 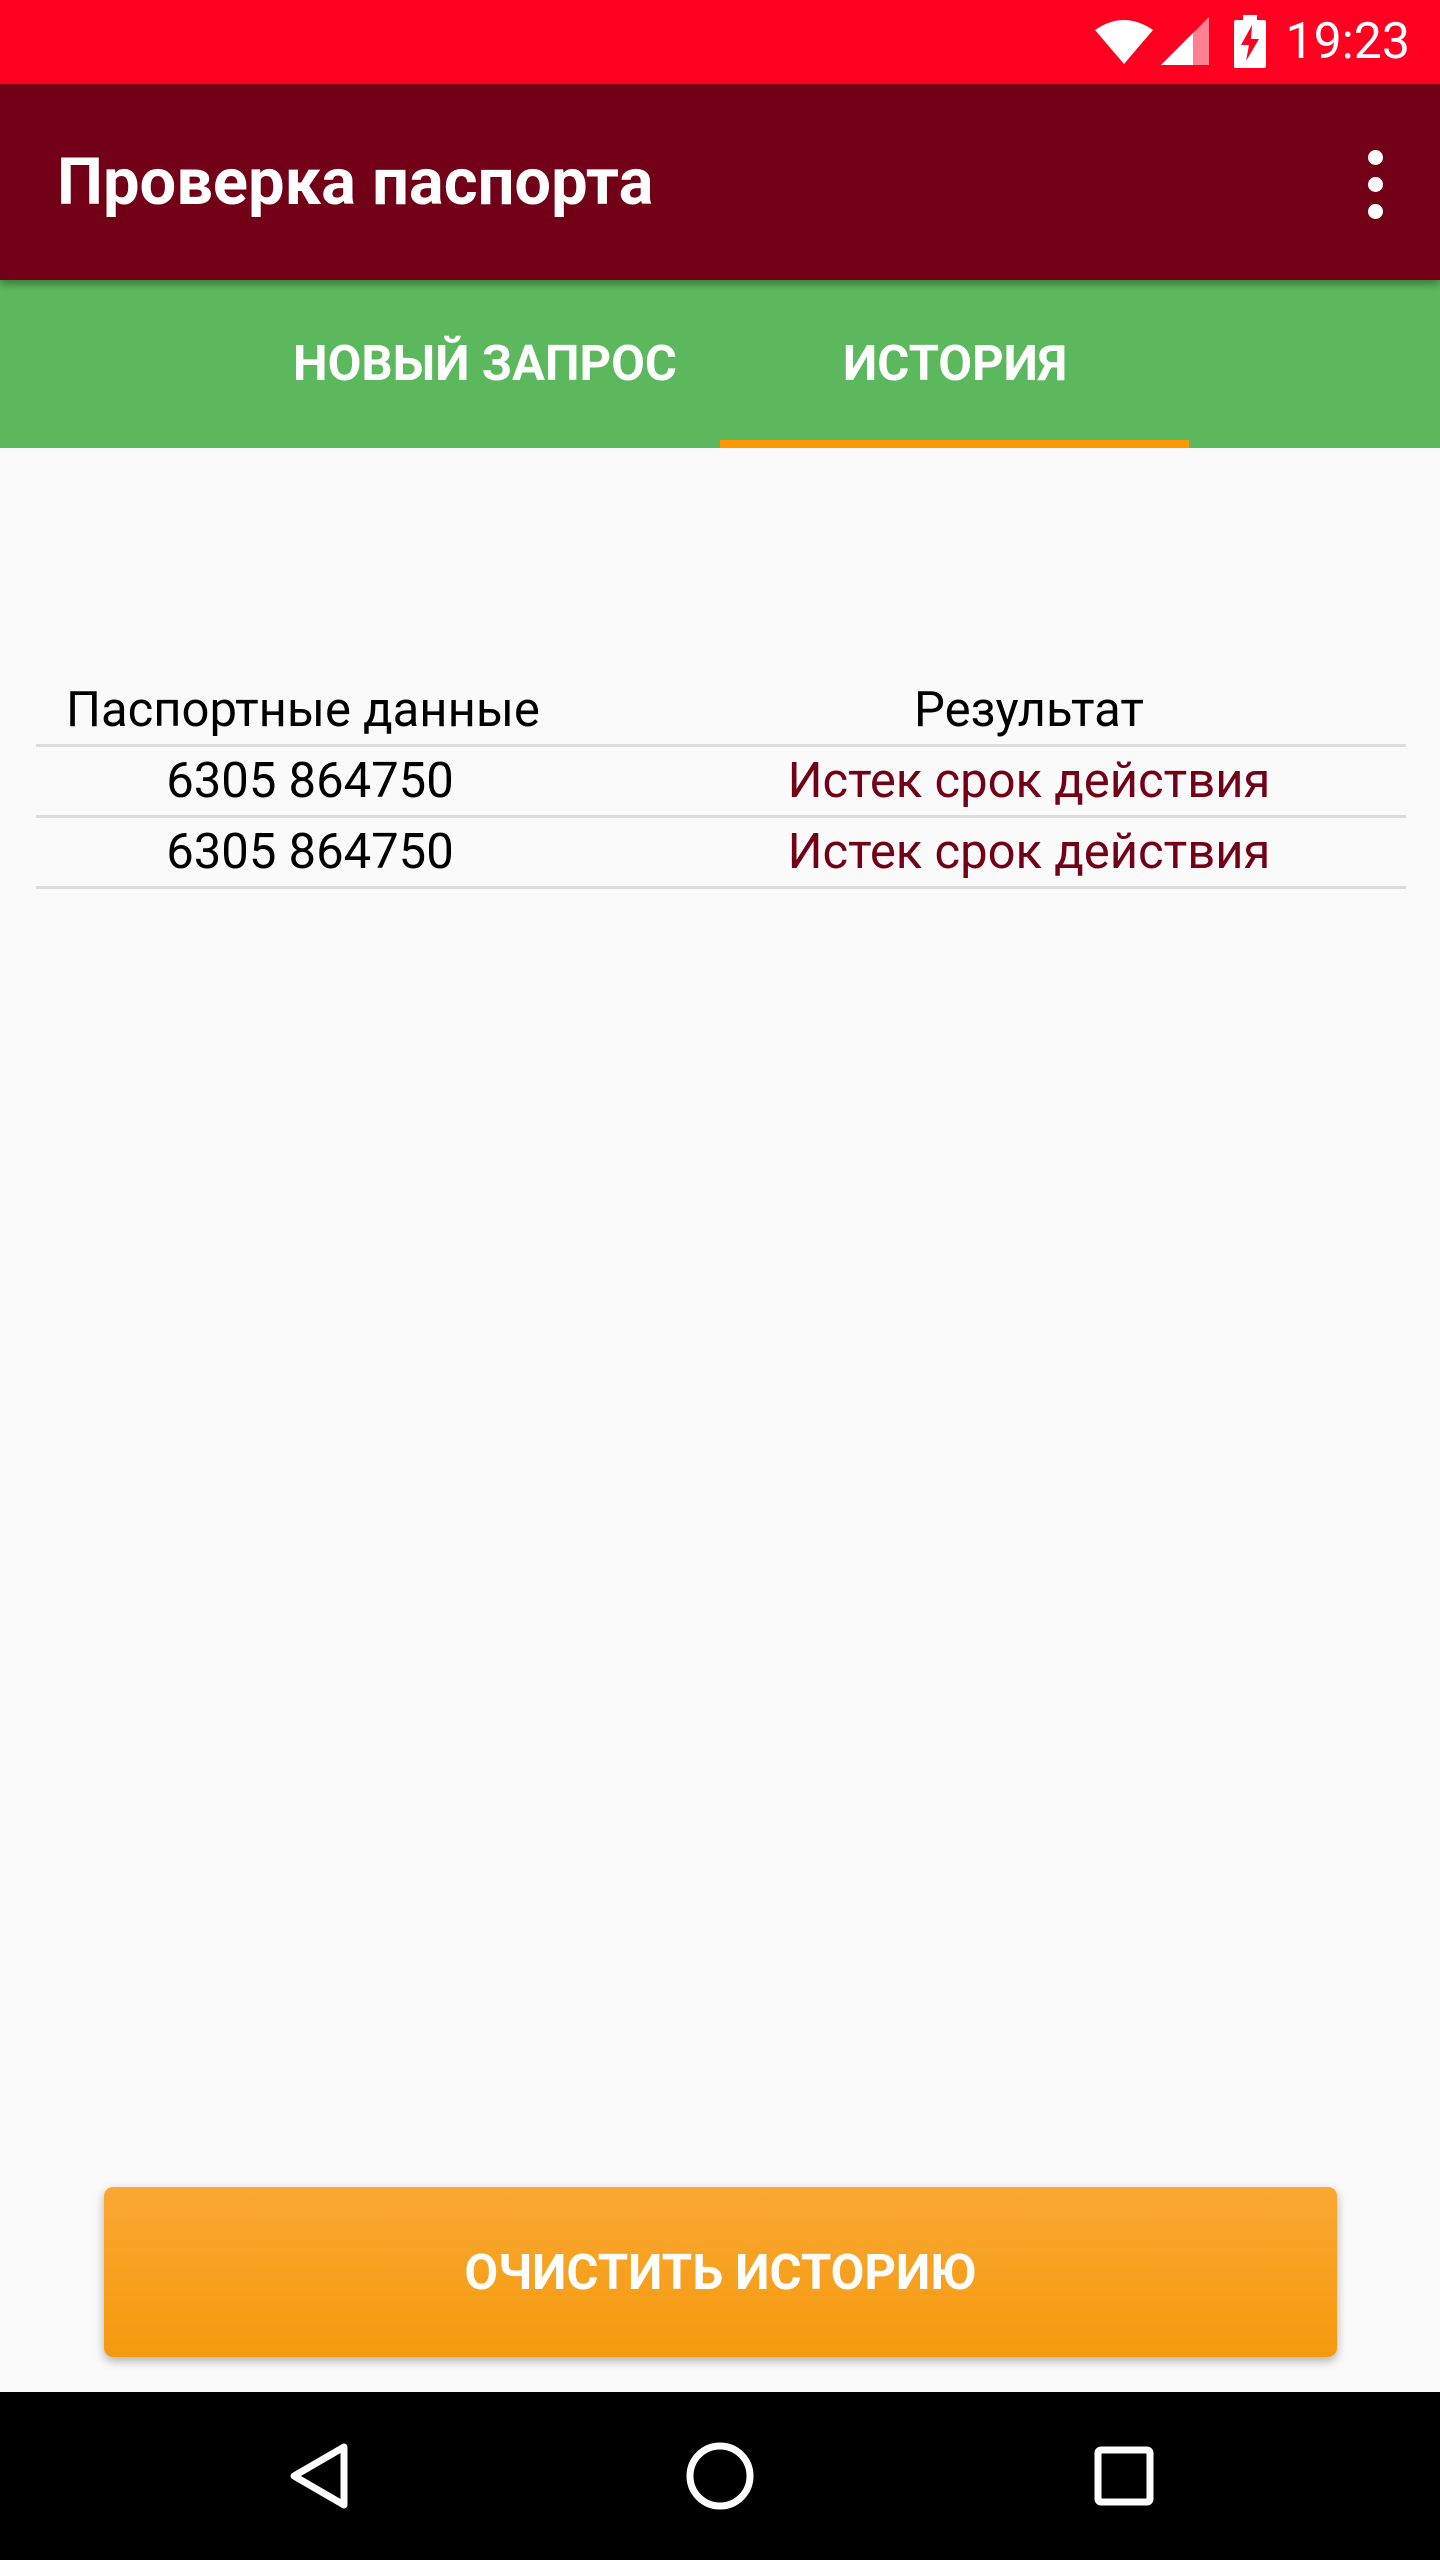 What do you see at coordinates (1124, 2476) in the screenshot?
I see `recents-icon` at bounding box center [1124, 2476].